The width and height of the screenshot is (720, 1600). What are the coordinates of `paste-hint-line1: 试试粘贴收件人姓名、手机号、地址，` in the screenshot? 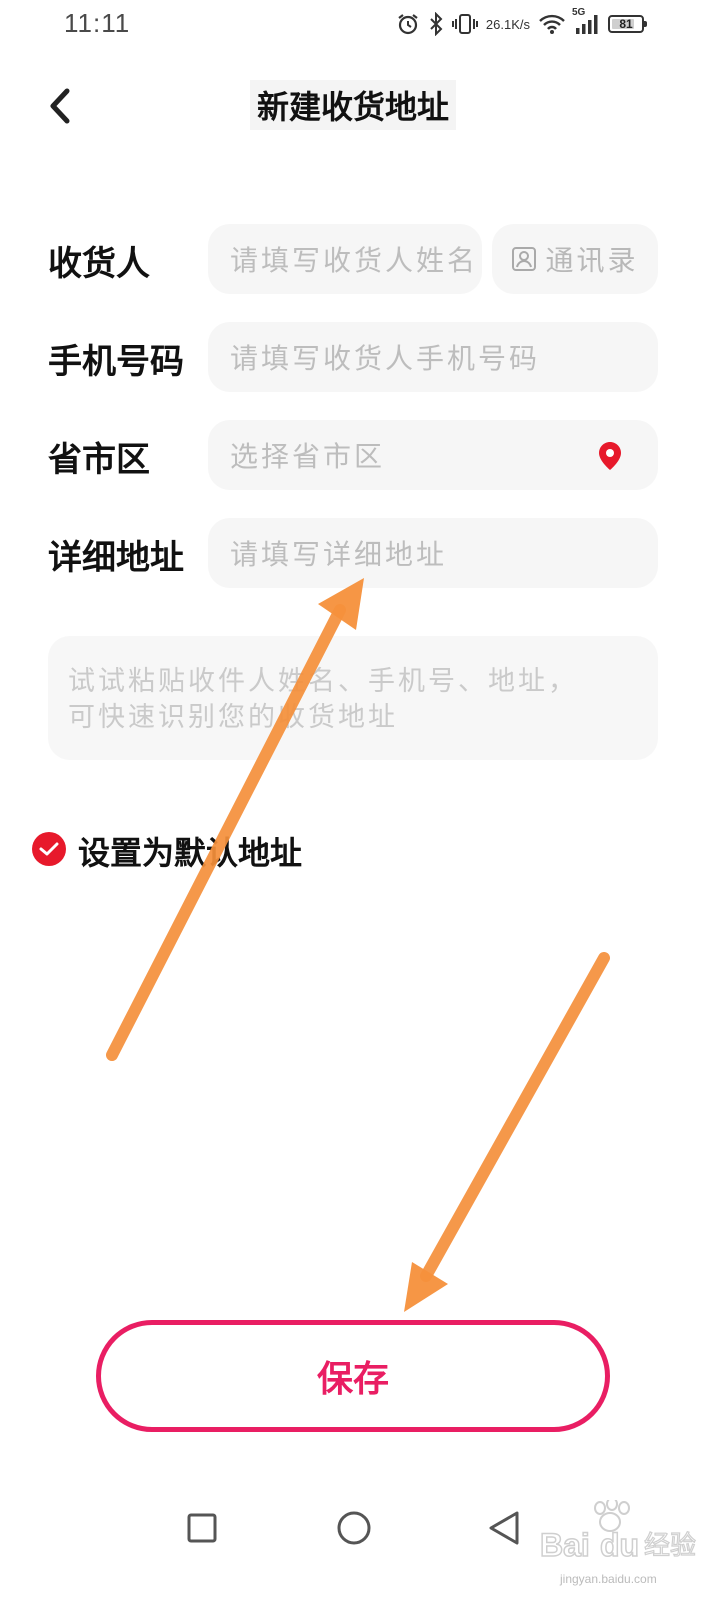 It's located at (323, 681).